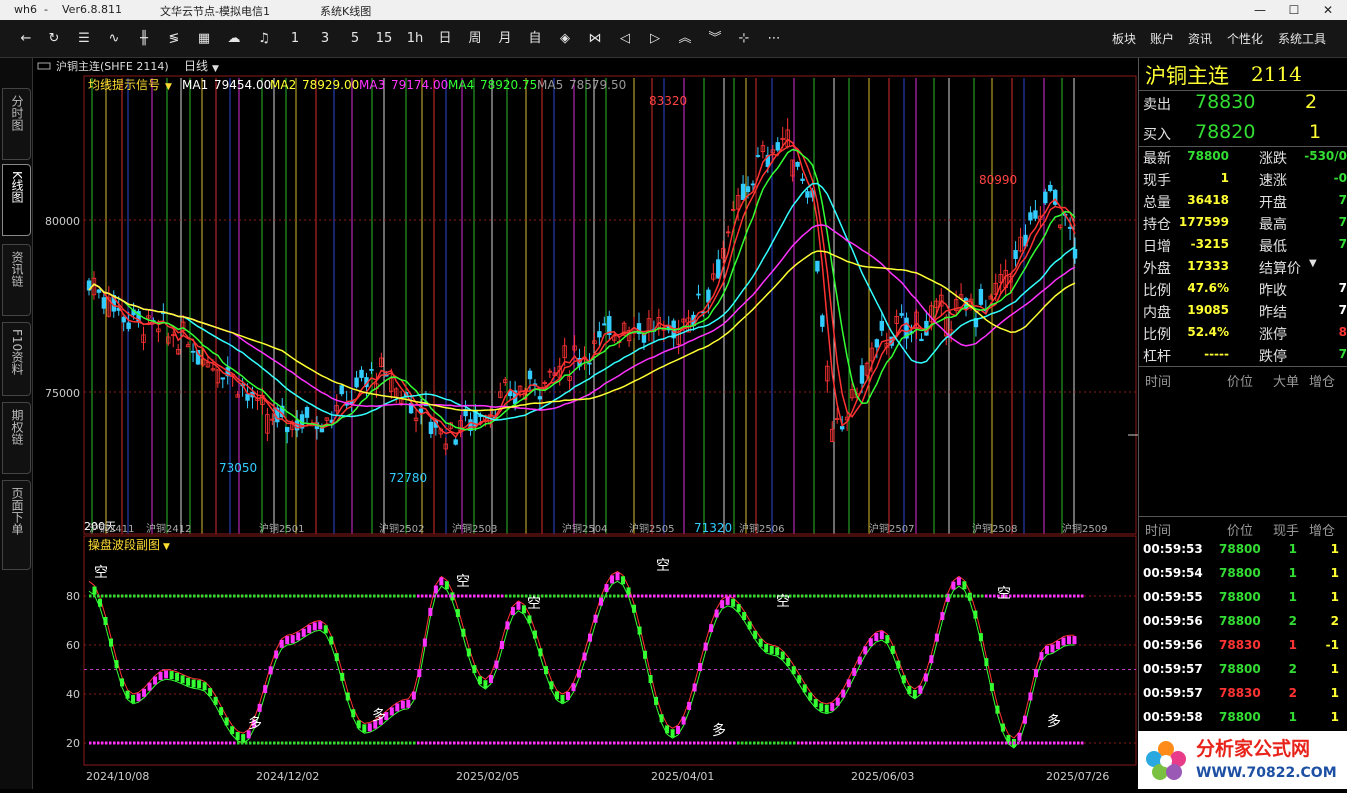 Image resolution: width=1347 pixels, height=793 pixels. I want to click on tab-f10: F10资料, so click(16, 359).